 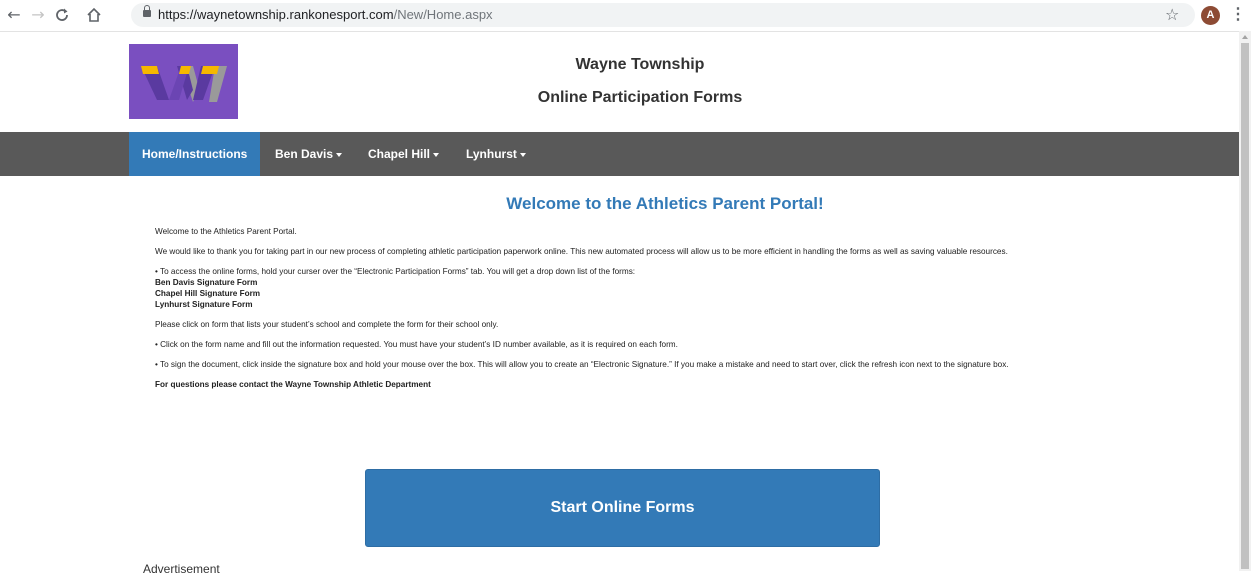 I want to click on bookmark-star-icon: ☆, so click(x=1172, y=15).